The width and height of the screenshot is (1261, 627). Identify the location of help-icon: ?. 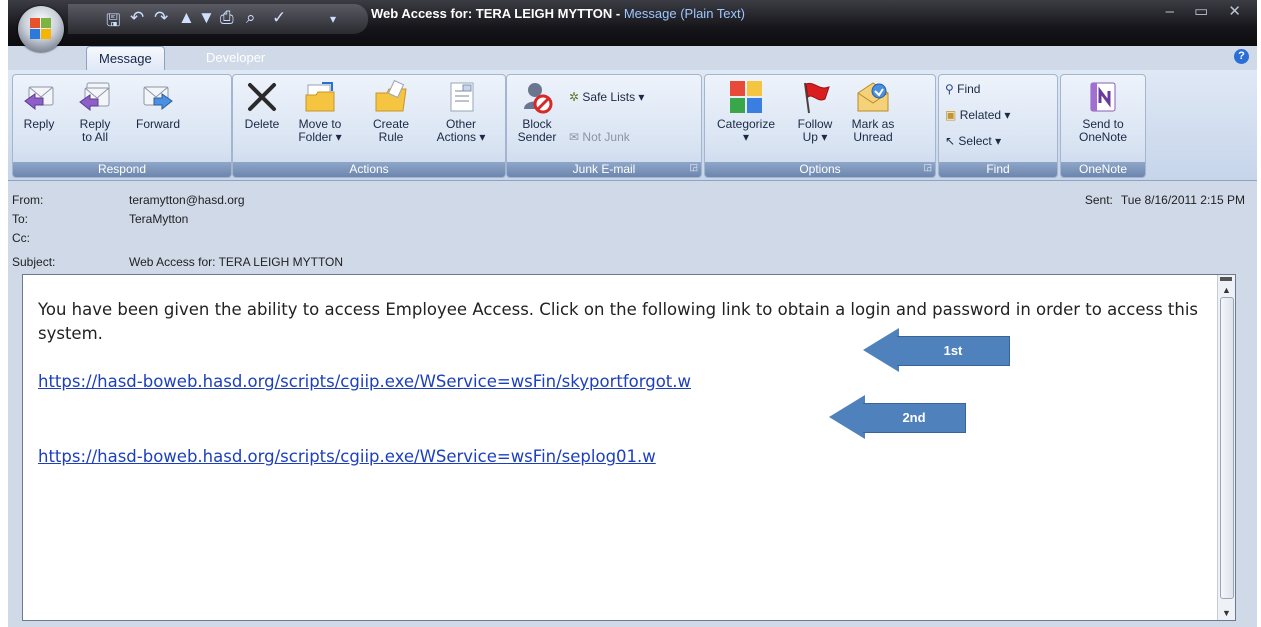
(1241, 56).